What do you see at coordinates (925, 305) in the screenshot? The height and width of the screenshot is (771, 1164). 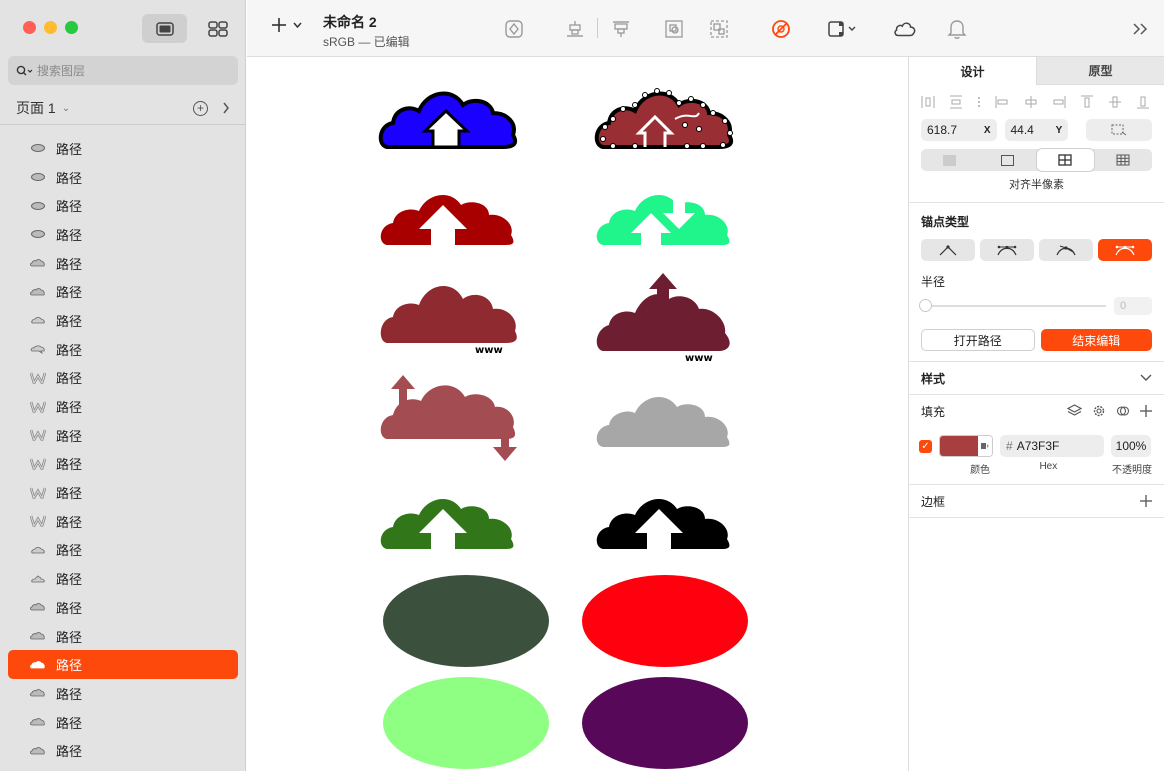 I see `slider-knob` at bounding box center [925, 305].